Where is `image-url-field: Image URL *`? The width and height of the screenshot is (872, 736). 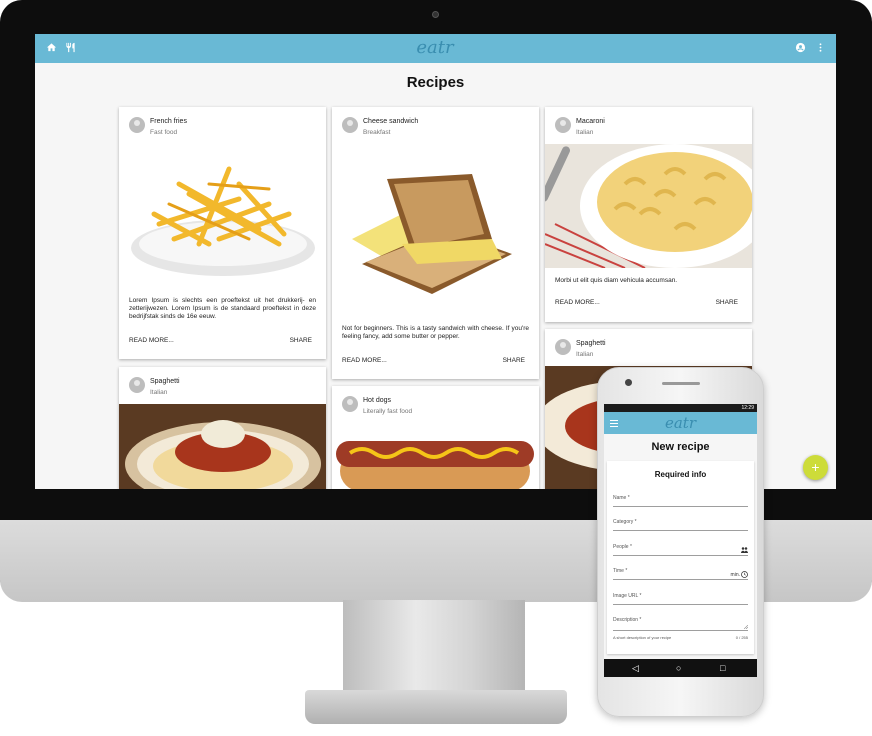
image-url-field: Image URL * is located at coordinates (680, 598).